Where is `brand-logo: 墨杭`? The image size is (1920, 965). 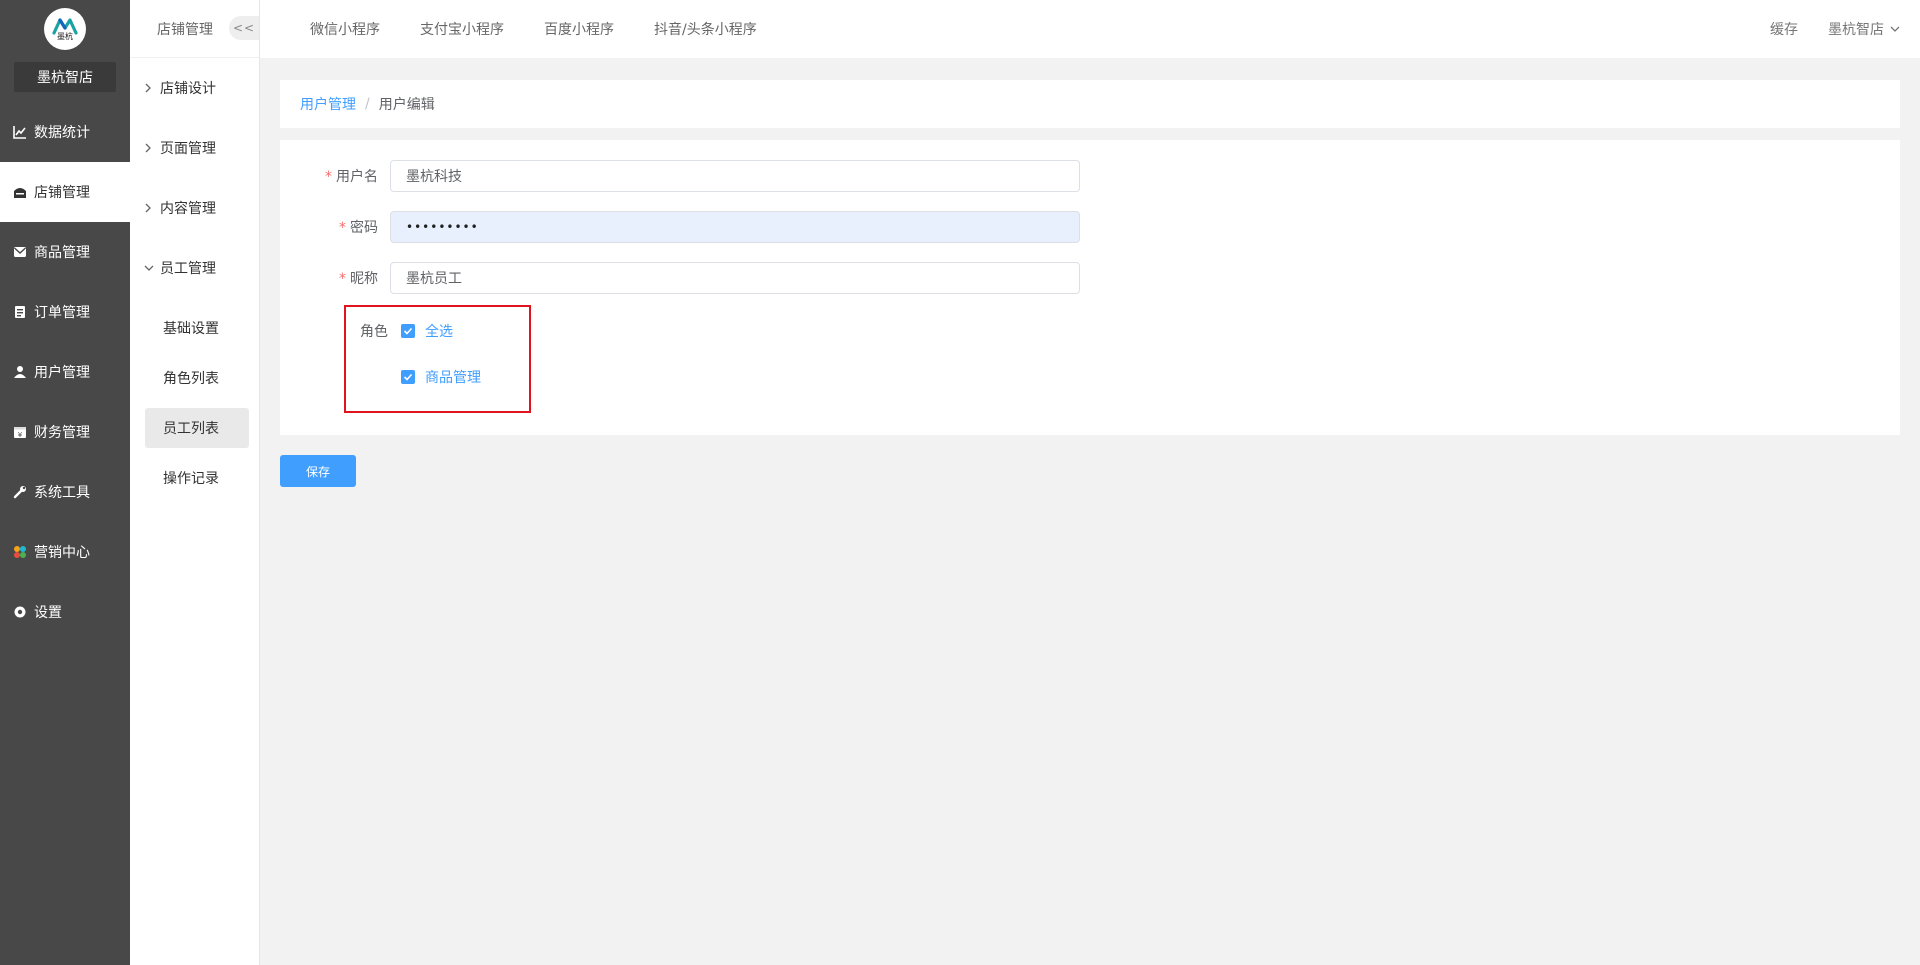 brand-logo: 墨杭 is located at coordinates (65, 29).